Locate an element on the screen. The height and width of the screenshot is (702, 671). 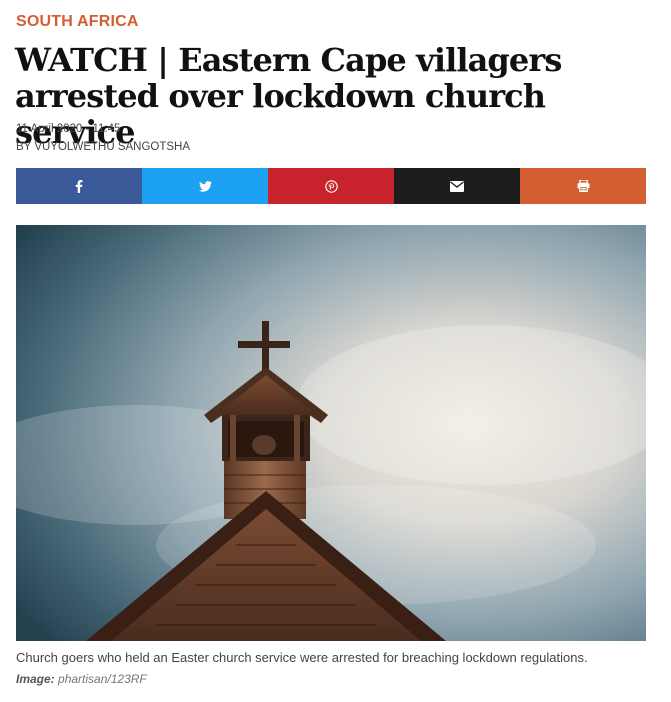
email-share-button is located at coordinates (457, 186).